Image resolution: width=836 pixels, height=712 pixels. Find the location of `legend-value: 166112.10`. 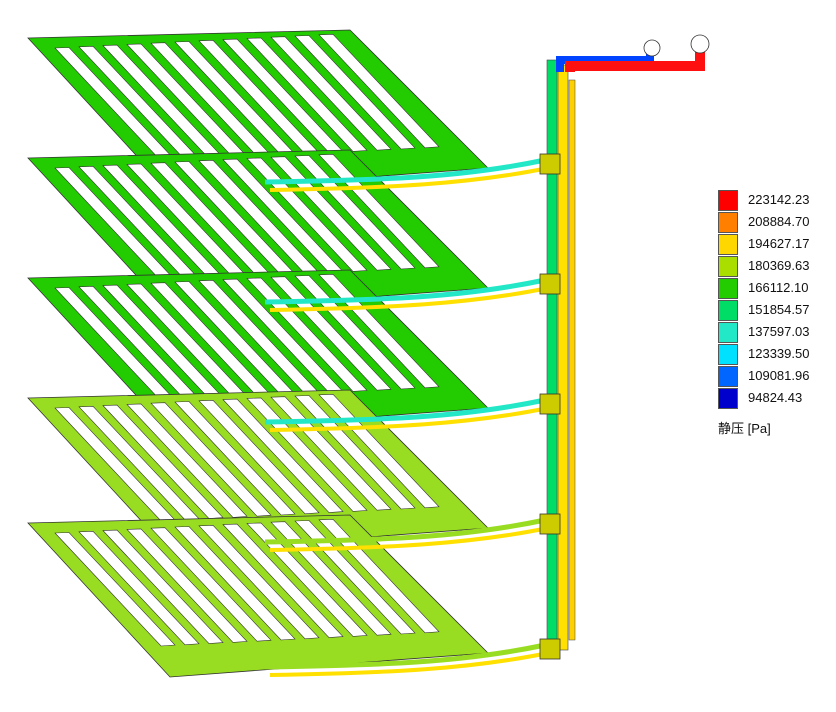

legend-value: 166112.10 is located at coordinates (778, 287).